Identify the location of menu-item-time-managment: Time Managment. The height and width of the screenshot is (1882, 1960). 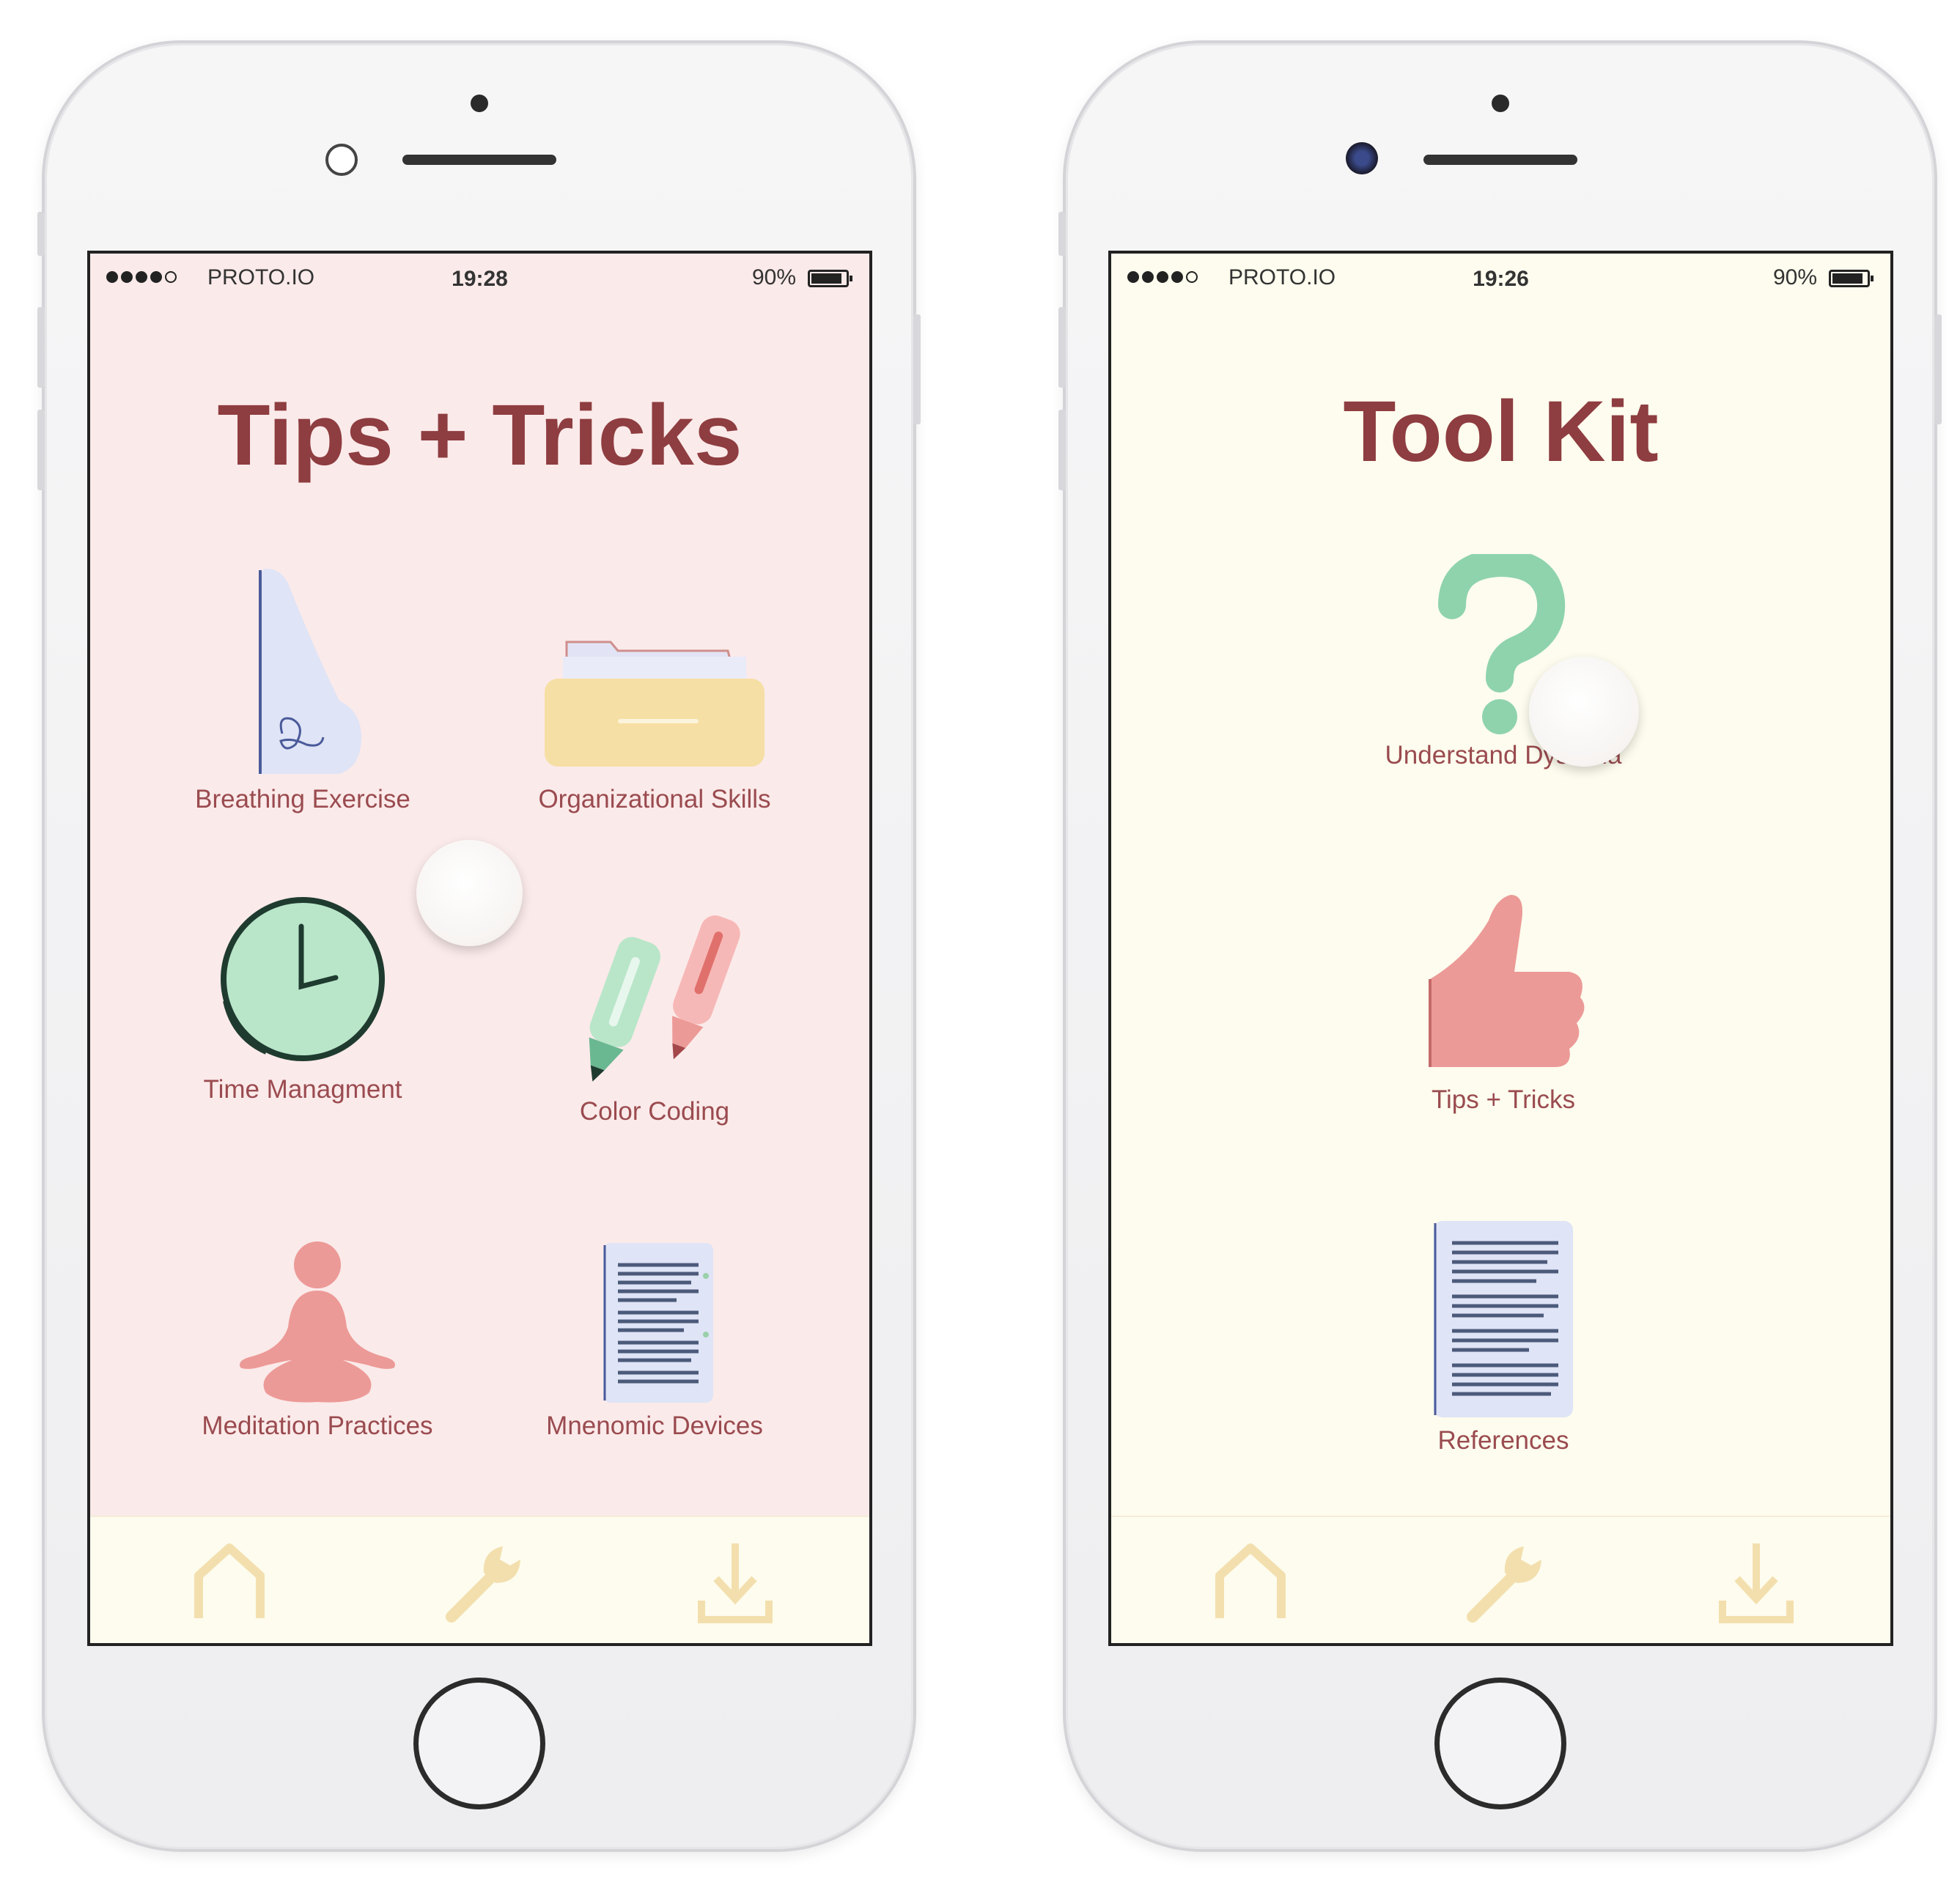
(303, 998).